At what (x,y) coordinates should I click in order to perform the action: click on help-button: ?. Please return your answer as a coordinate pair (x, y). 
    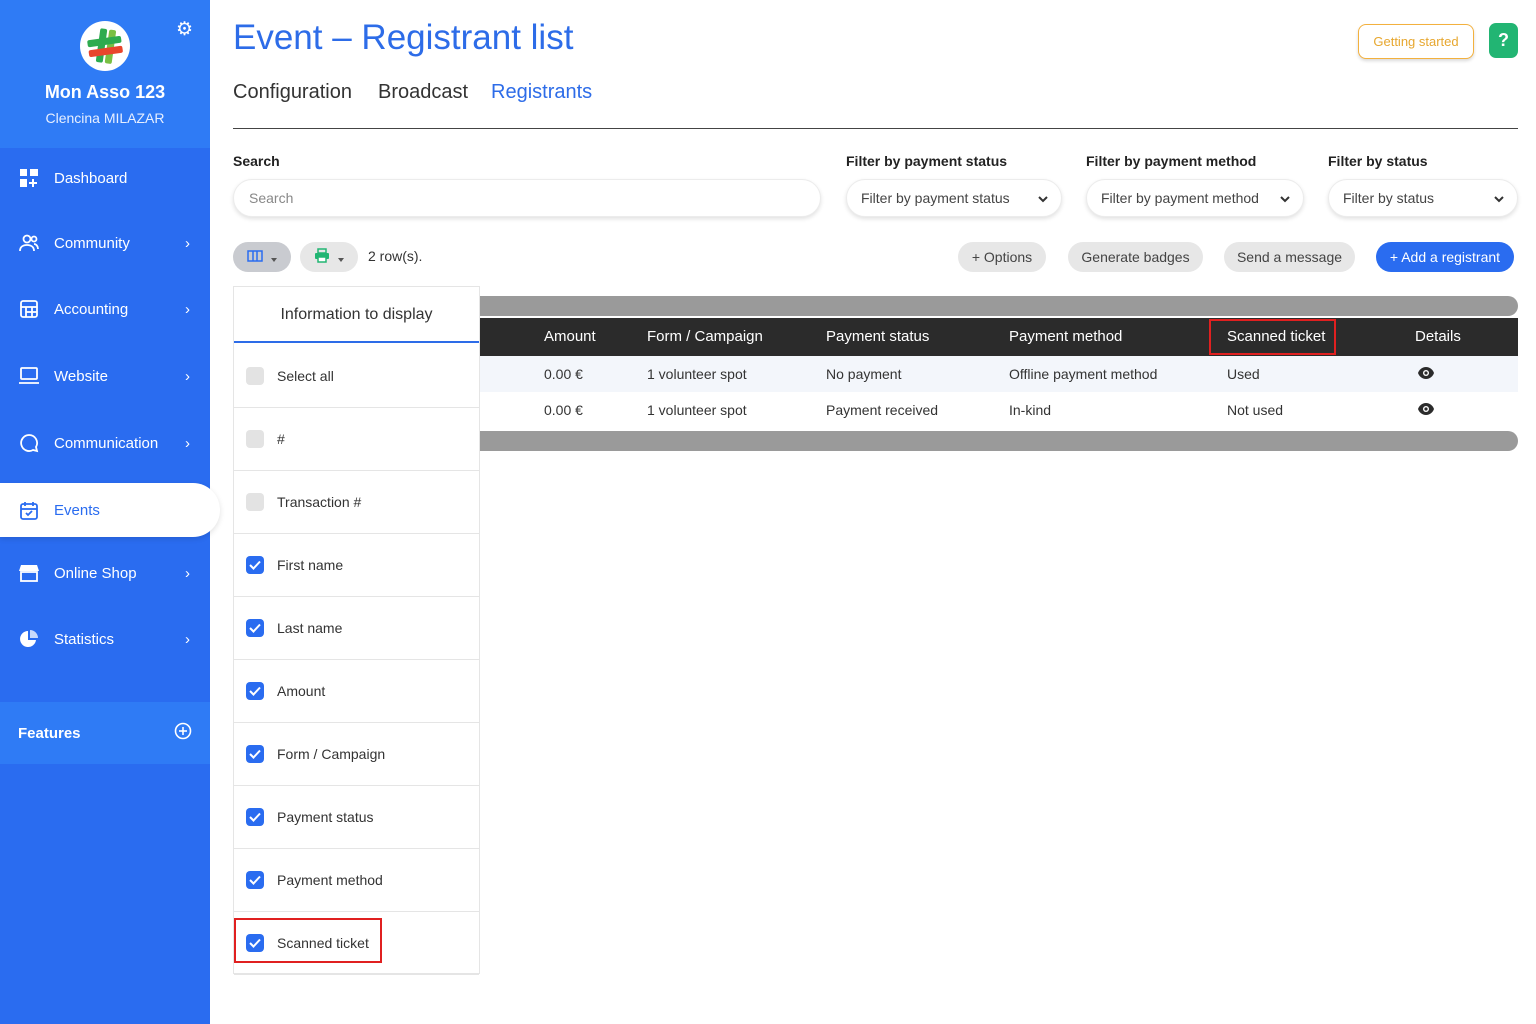
    Looking at the image, I should click on (1503, 40).